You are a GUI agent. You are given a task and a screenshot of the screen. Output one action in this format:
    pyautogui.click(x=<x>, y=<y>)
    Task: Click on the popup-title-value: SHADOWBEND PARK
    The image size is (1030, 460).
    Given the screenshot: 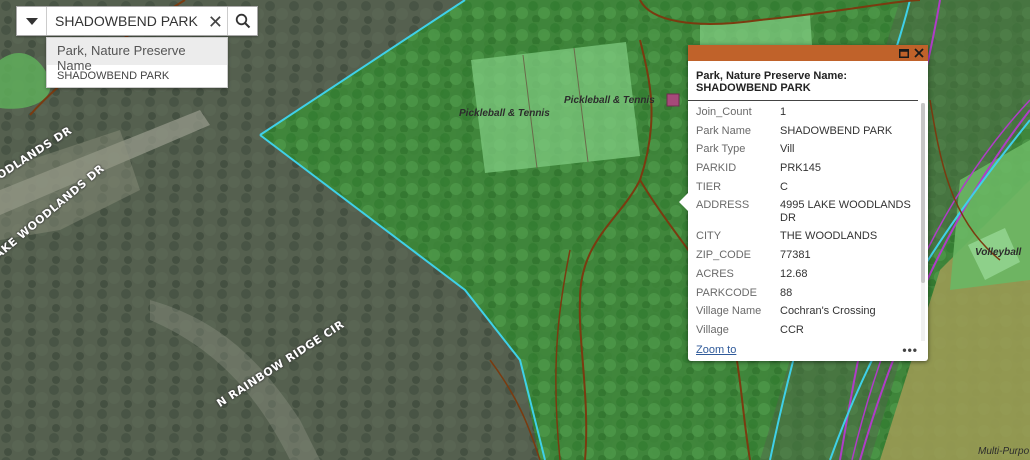 What is the action you would take?
    pyautogui.click(x=753, y=88)
    